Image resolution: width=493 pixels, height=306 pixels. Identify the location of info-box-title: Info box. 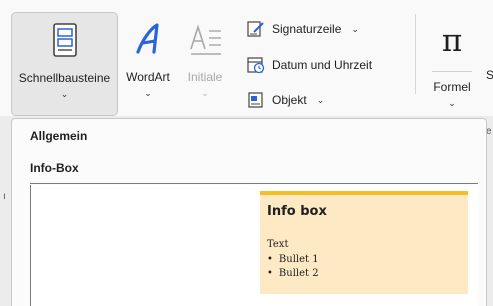
(297, 211).